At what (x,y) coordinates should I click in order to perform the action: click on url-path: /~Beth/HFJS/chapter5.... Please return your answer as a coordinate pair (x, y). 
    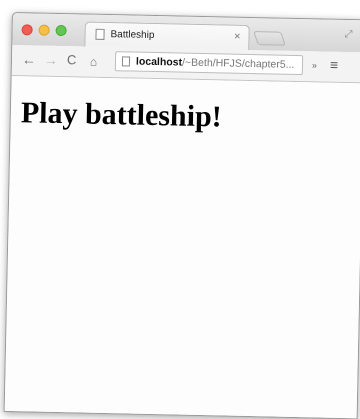
    Looking at the image, I should click on (238, 63).